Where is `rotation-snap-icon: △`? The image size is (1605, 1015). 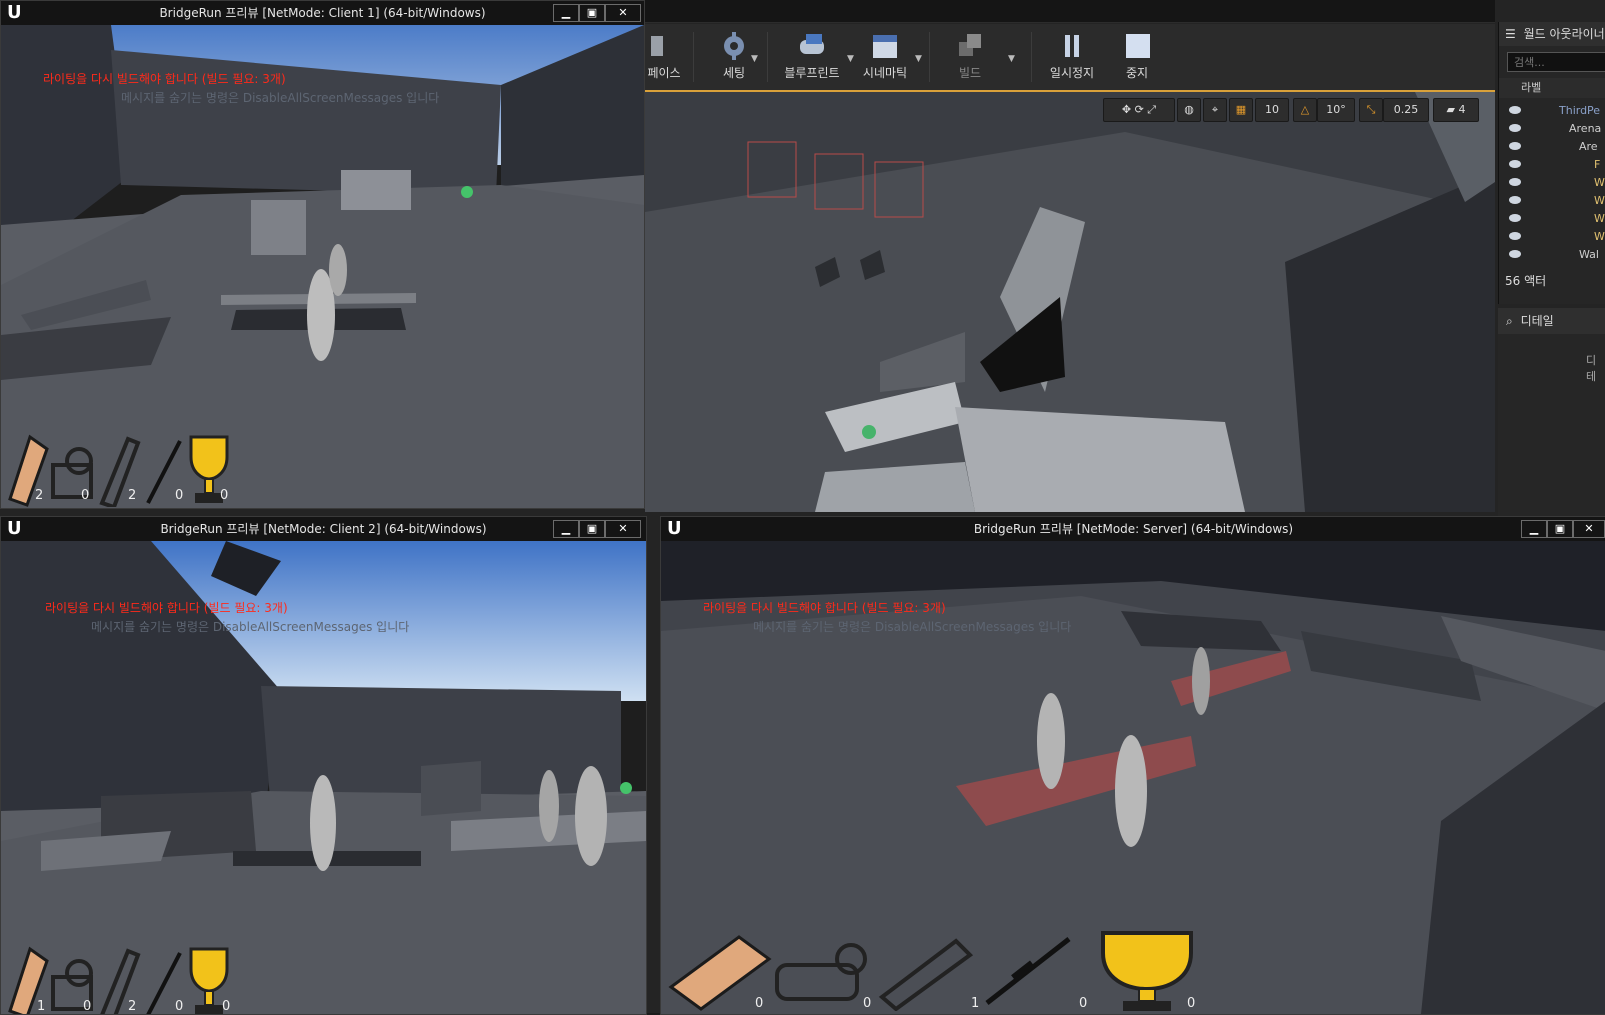
rotation-snap-icon: △ is located at coordinates (1305, 110).